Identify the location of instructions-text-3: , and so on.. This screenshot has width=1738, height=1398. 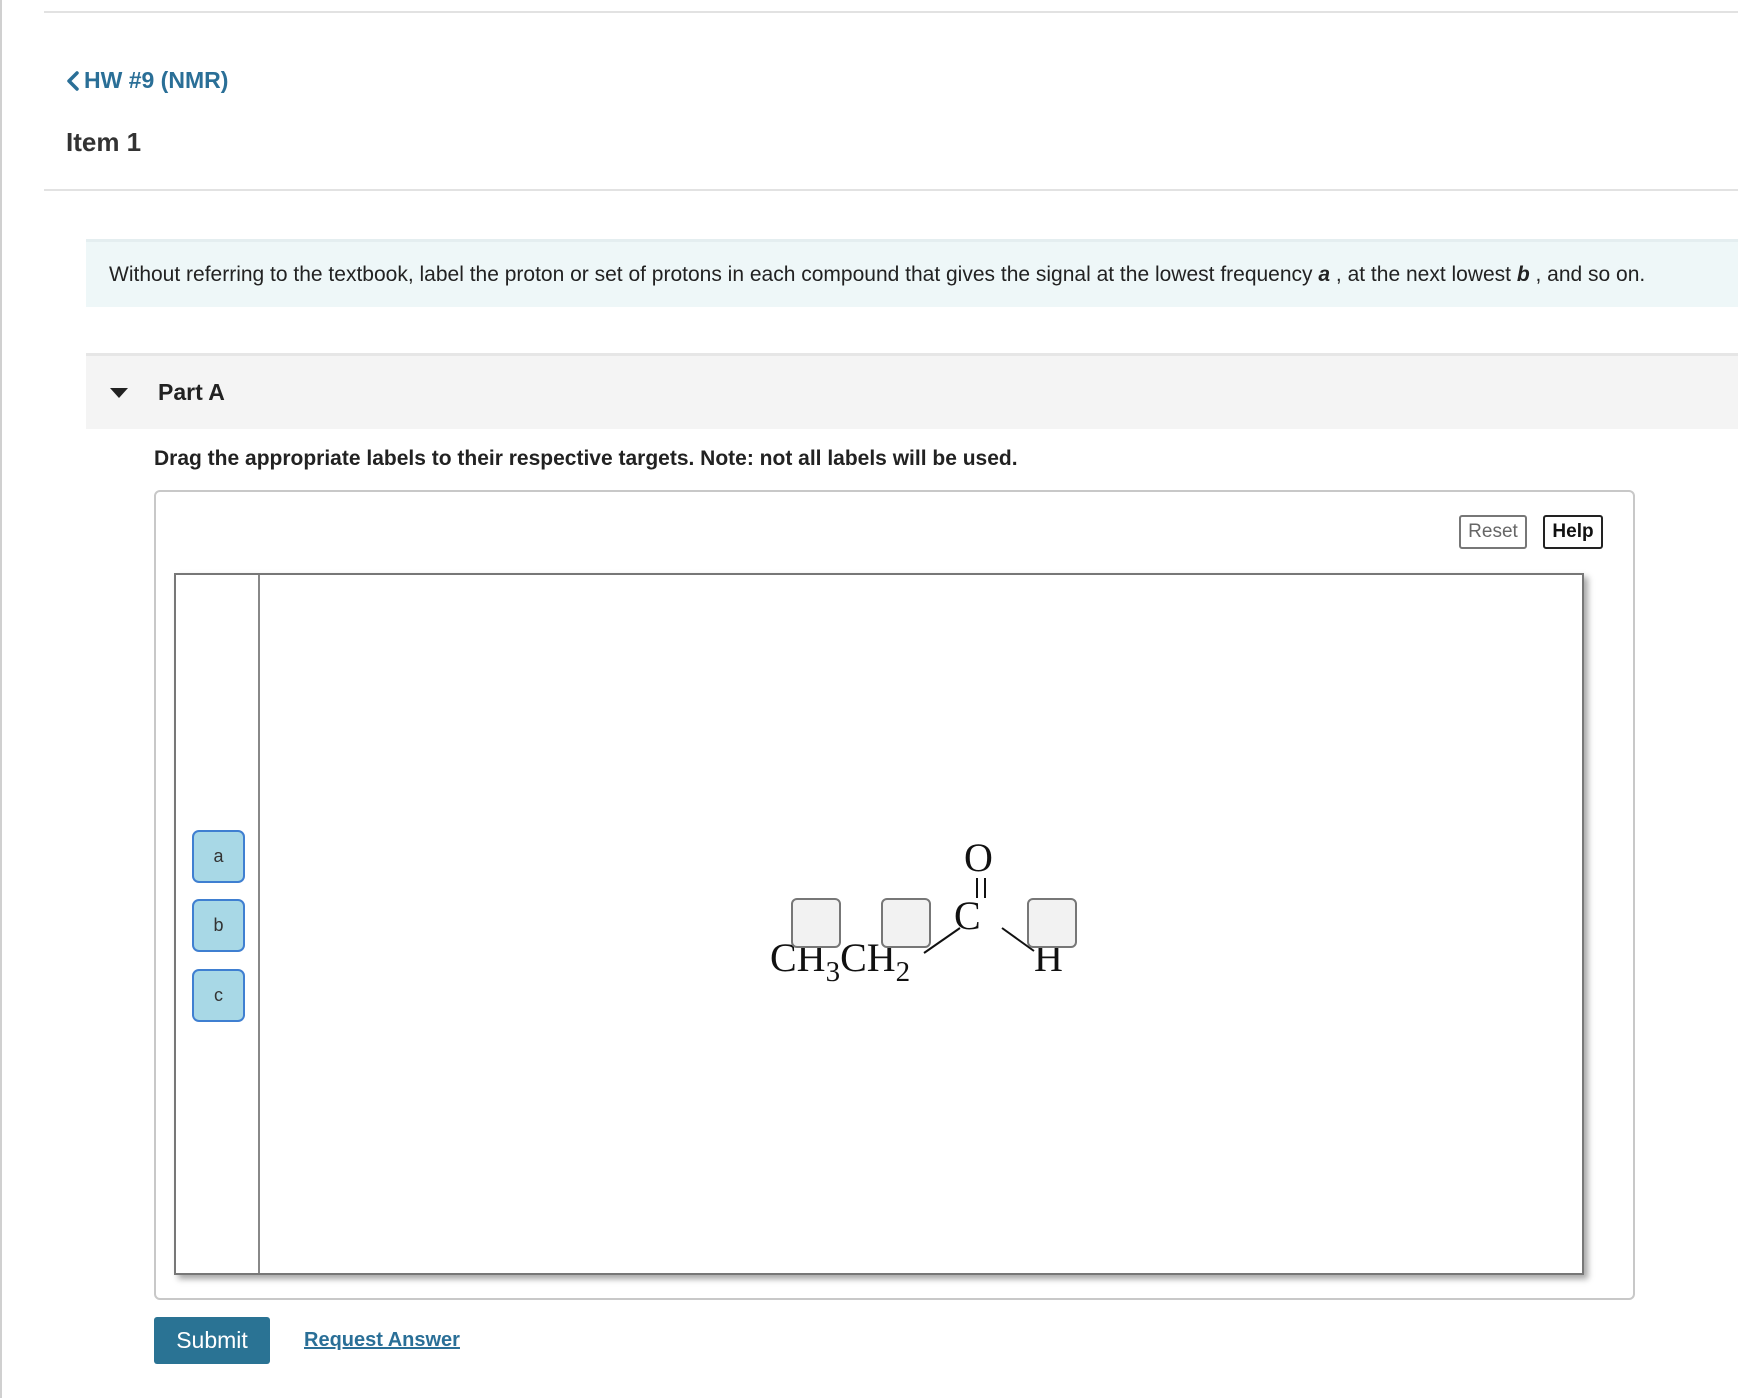
(1587, 274).